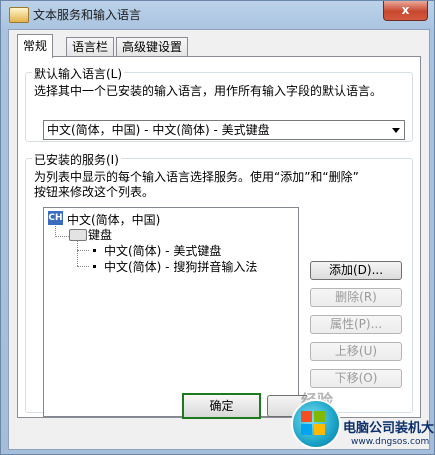  What do you see at coordinates (94, 192) in the screenshot?
I see `installed-services-description-line2: 按钮来修改这个列表。` at bounding box center [94, 192].